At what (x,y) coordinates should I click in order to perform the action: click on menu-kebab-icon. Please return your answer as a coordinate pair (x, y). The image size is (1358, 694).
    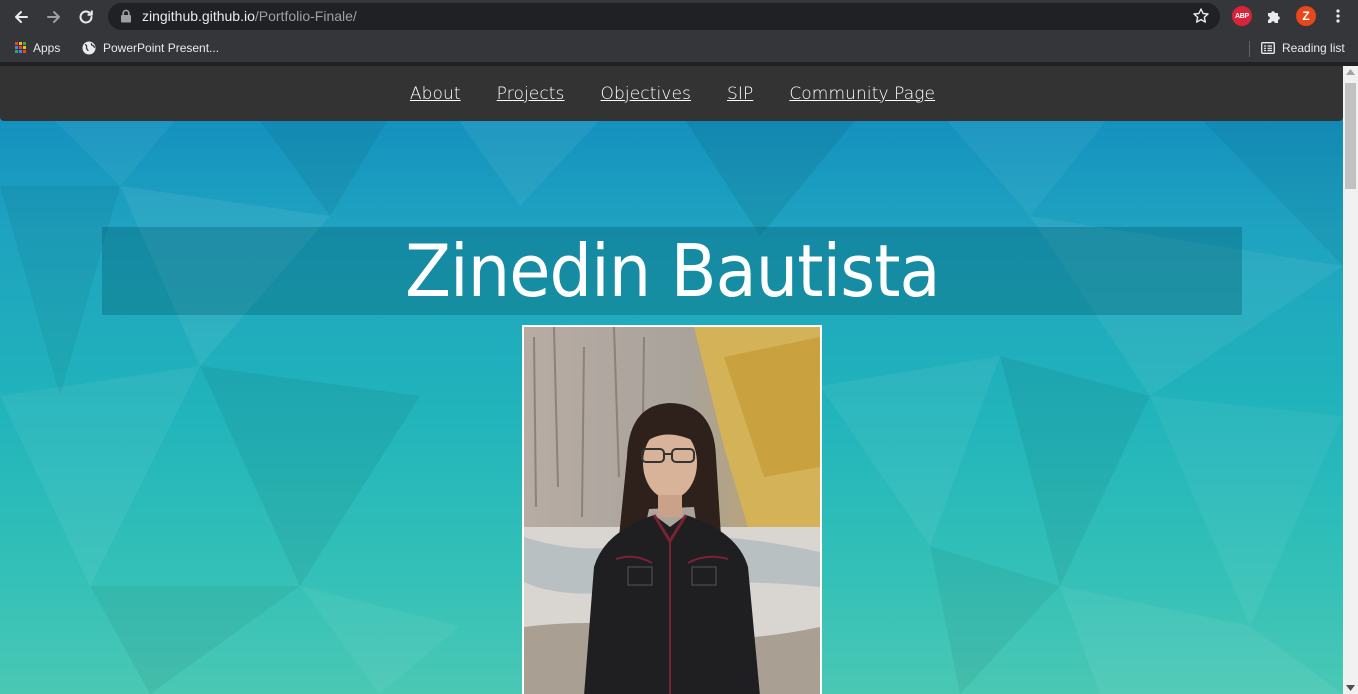
    Looking at the image, I should click on (1338, 16).